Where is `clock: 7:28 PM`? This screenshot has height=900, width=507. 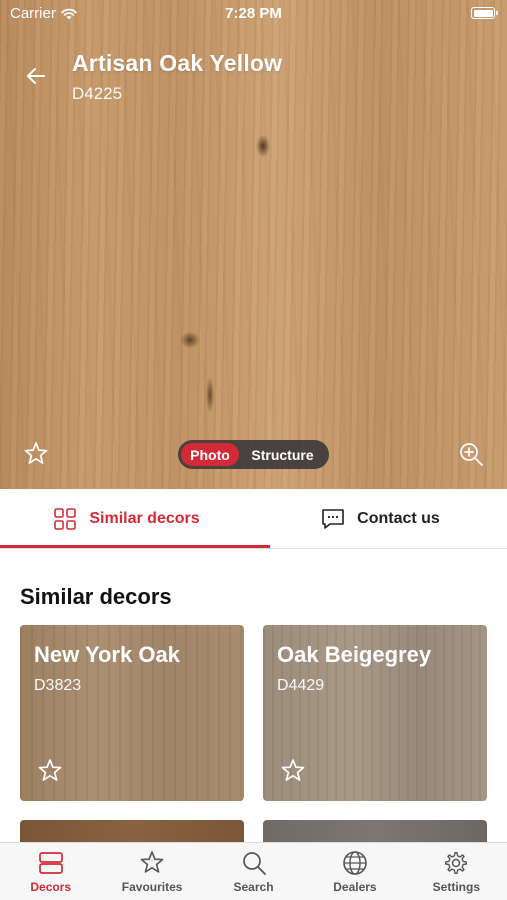
clock: 7:28 PM is located at coordinates (253, 13).